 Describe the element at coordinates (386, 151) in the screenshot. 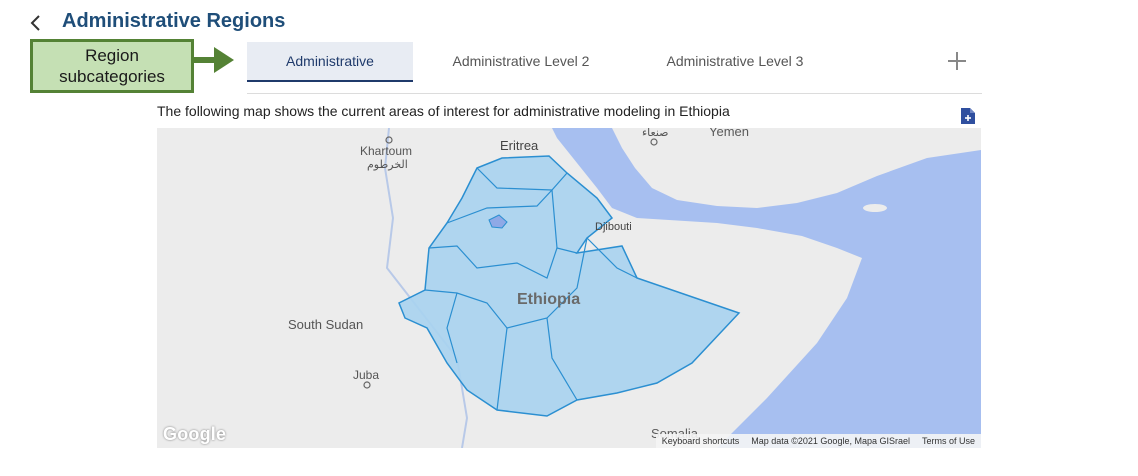

I see `map-label-khartoum: Khartoum` at that location.